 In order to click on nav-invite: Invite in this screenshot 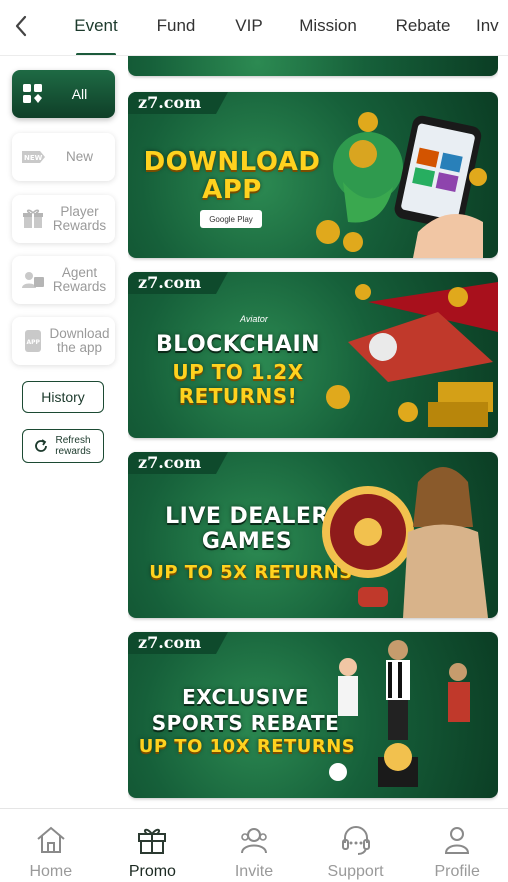, I will do `click(254, 845)`.